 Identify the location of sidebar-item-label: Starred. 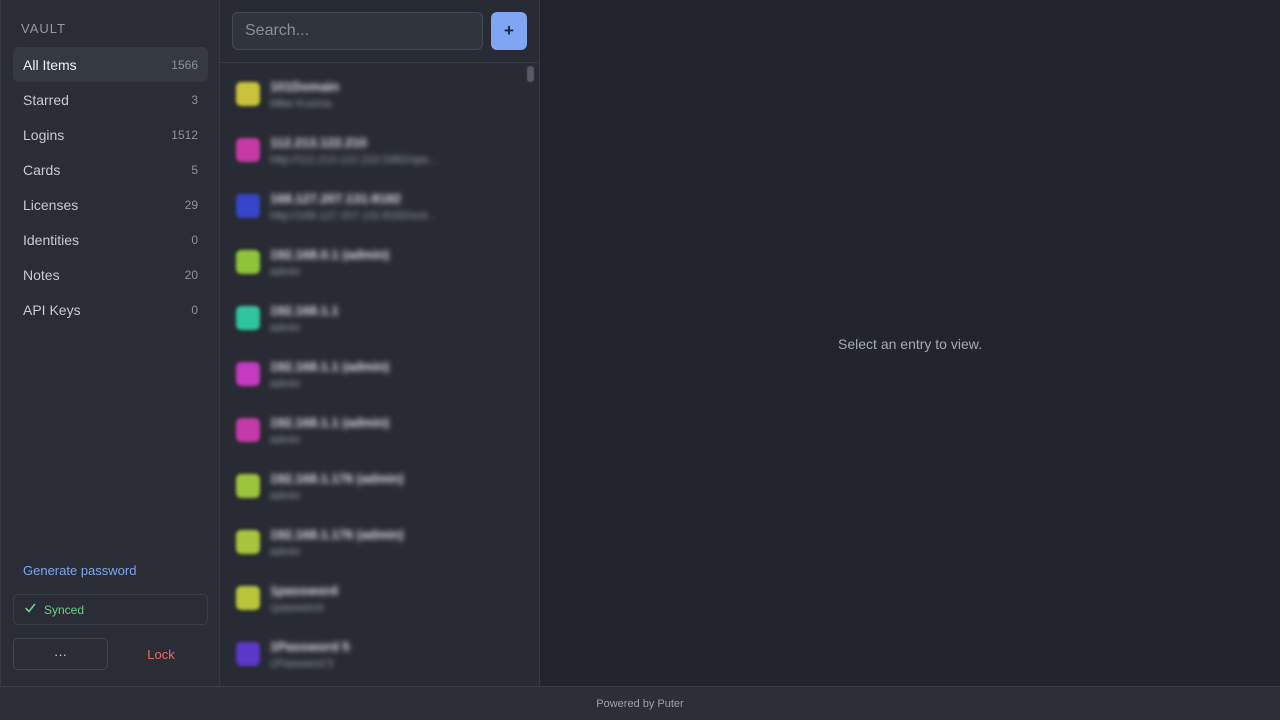
(46, 99).